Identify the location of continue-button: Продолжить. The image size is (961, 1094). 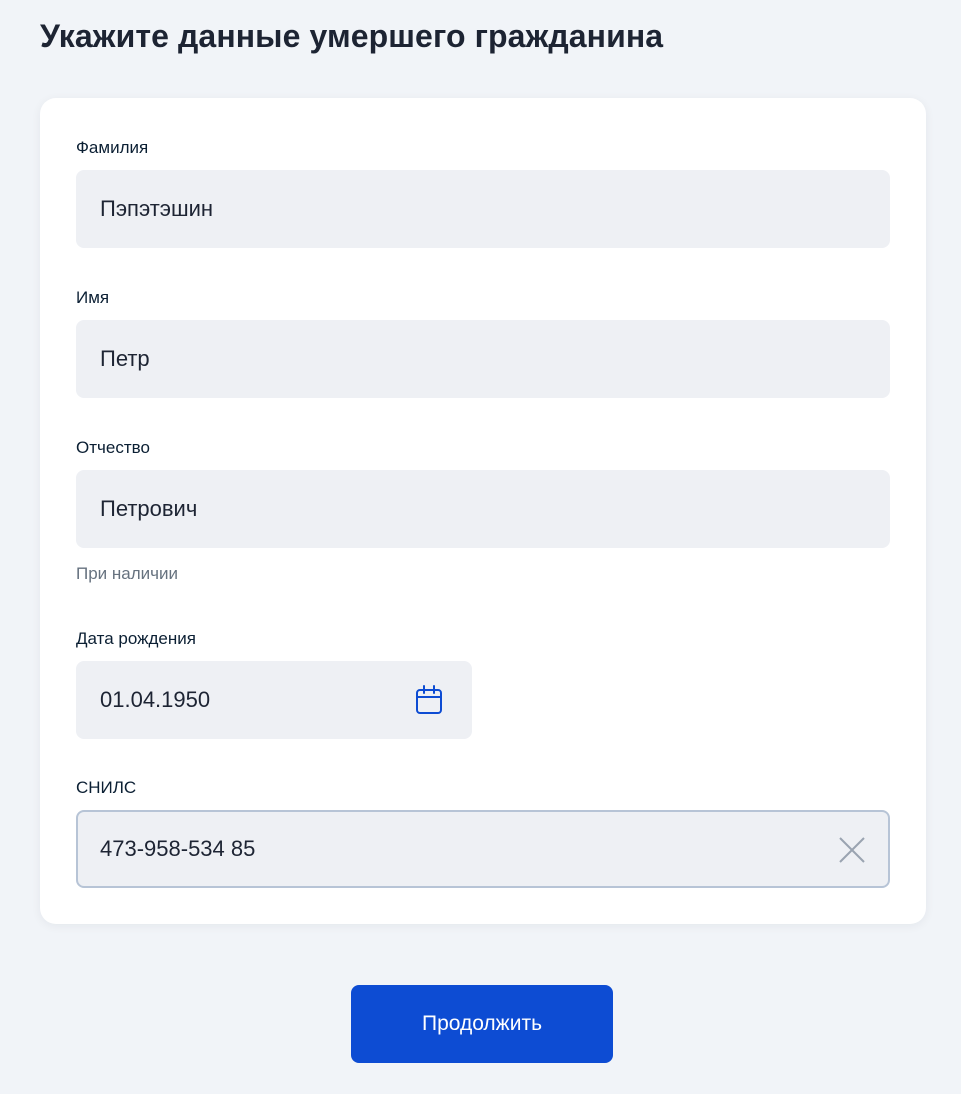
(482, 1024).